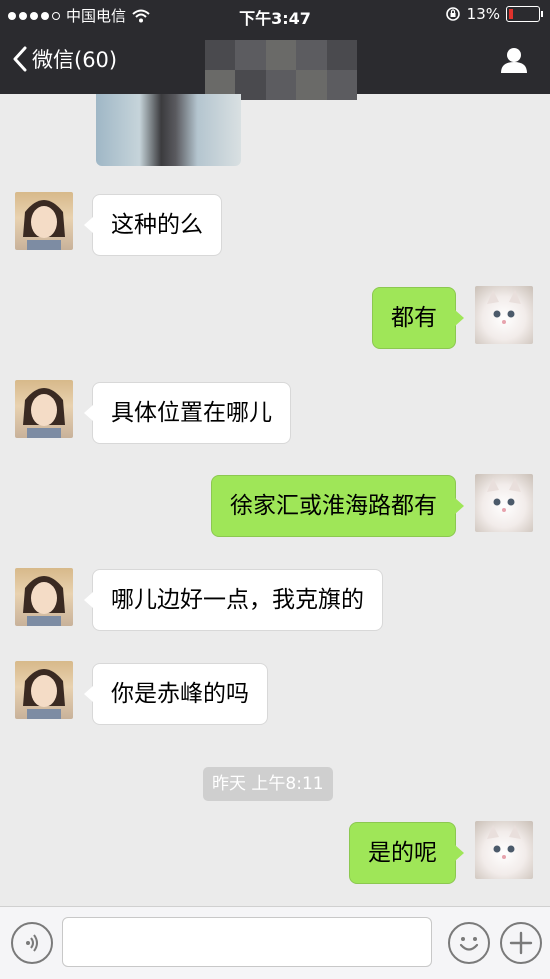  I want to click on status-right: 13%, so click(494, 14).